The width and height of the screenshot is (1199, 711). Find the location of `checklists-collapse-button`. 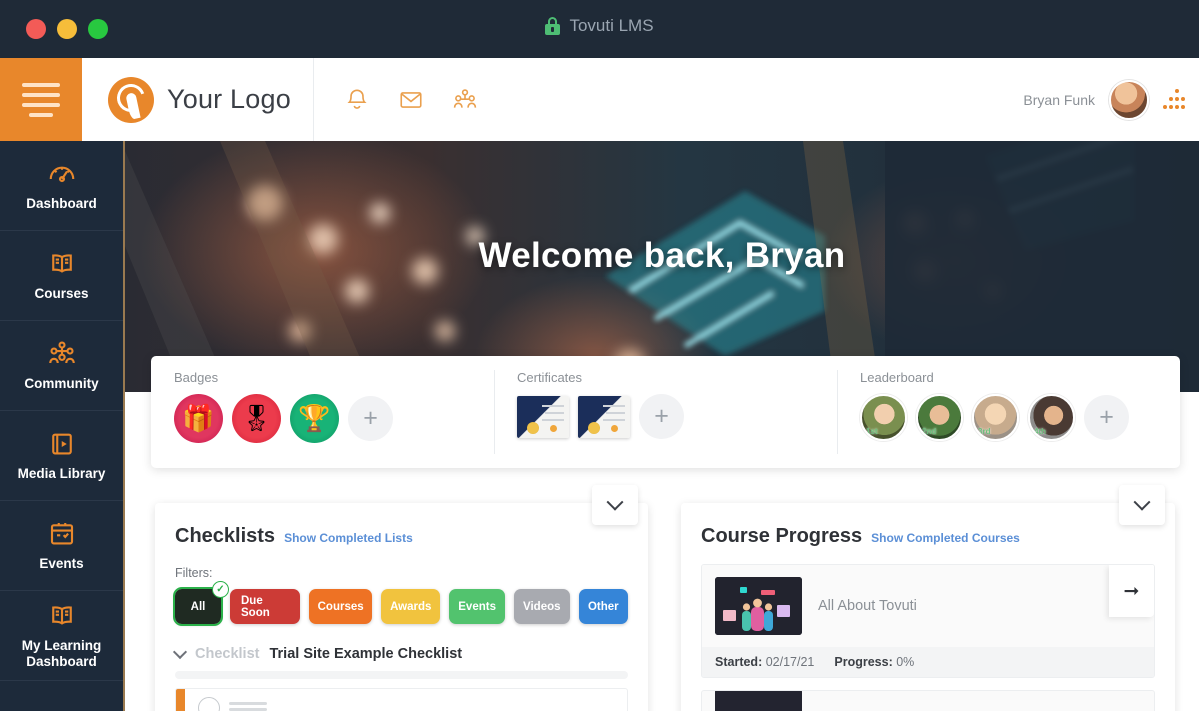

checklists-collapse-button is located at coordinates (615, 505).